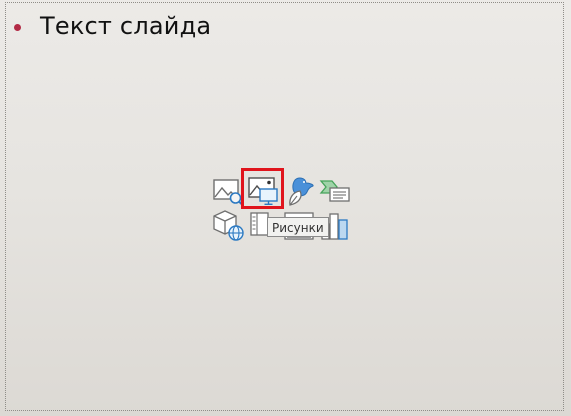 The image size is (571, 416). I want to click on bullet-item: Текст слайда, so click(112, 26).